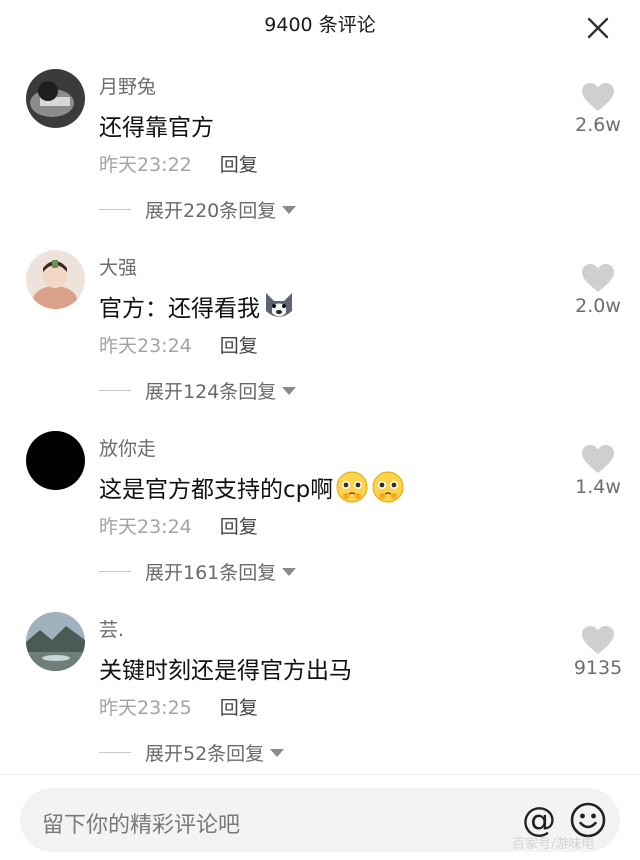 This screenshot has width=640, height=860. I want to click on comment-meta: 昨天23:25 回复, so click(178, 706).